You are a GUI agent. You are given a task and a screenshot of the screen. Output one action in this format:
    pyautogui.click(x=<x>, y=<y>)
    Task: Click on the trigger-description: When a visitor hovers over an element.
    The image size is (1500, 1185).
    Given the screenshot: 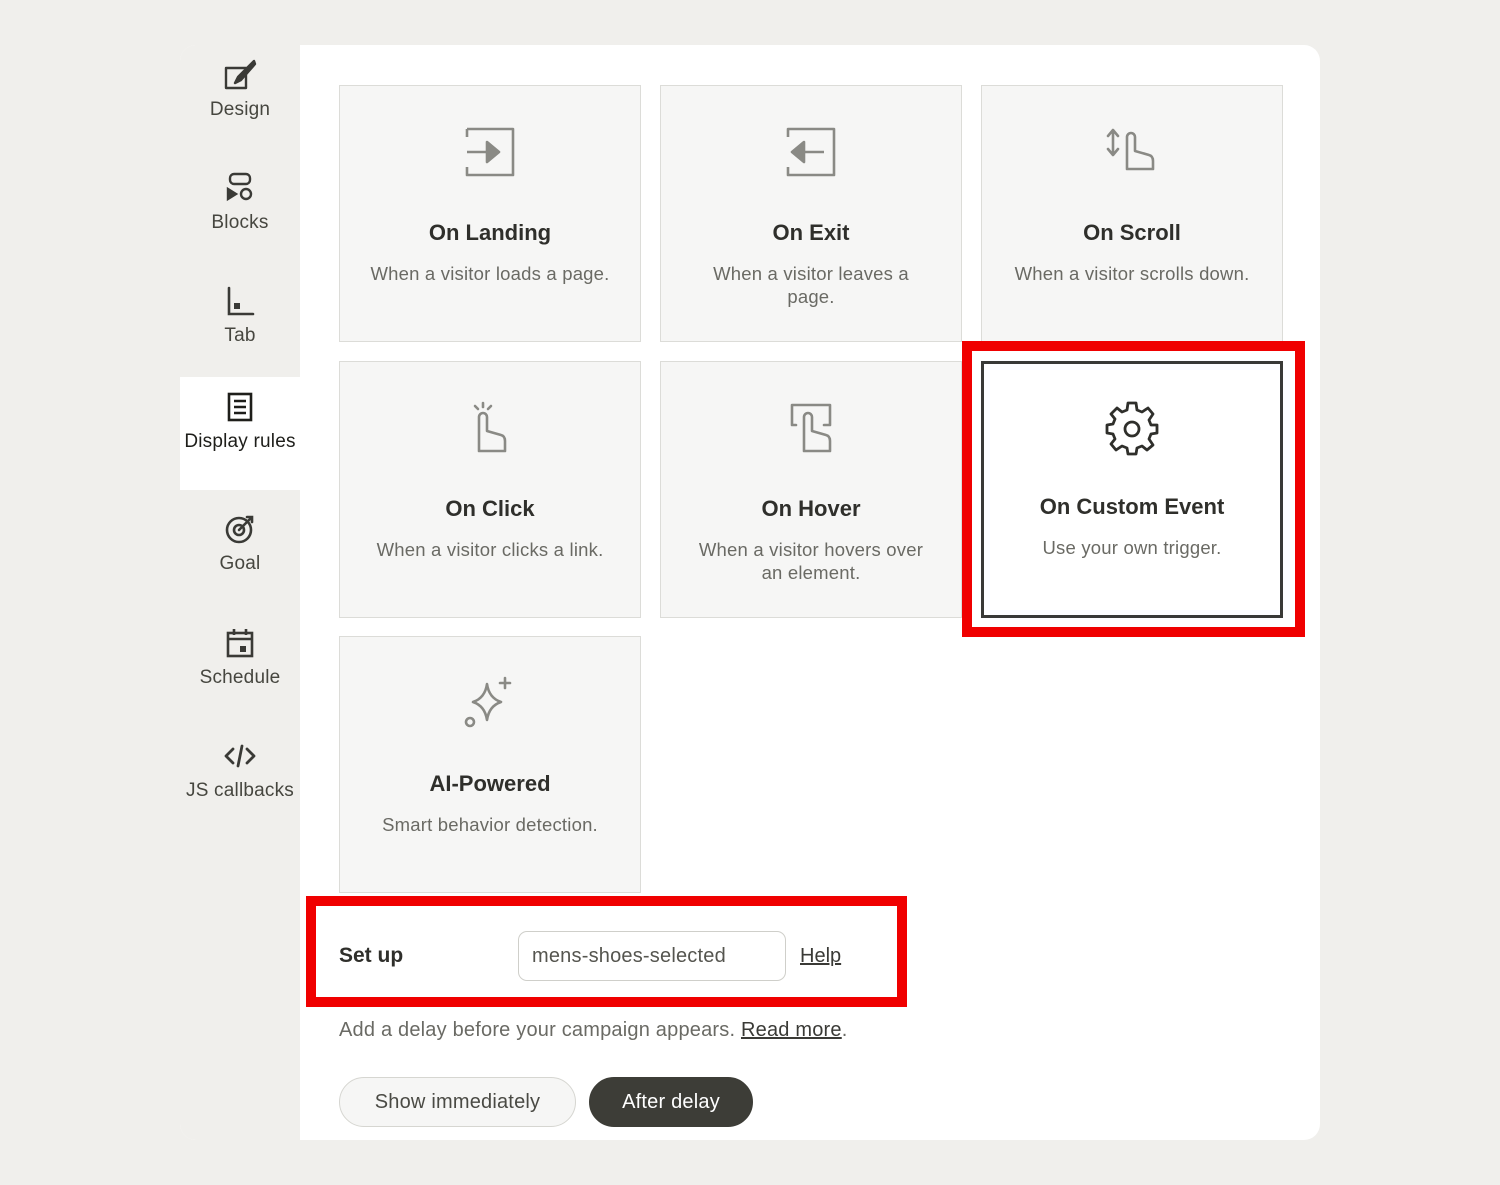 What is the action you would take?
    pyautogui.click(x=811, y=561)
    